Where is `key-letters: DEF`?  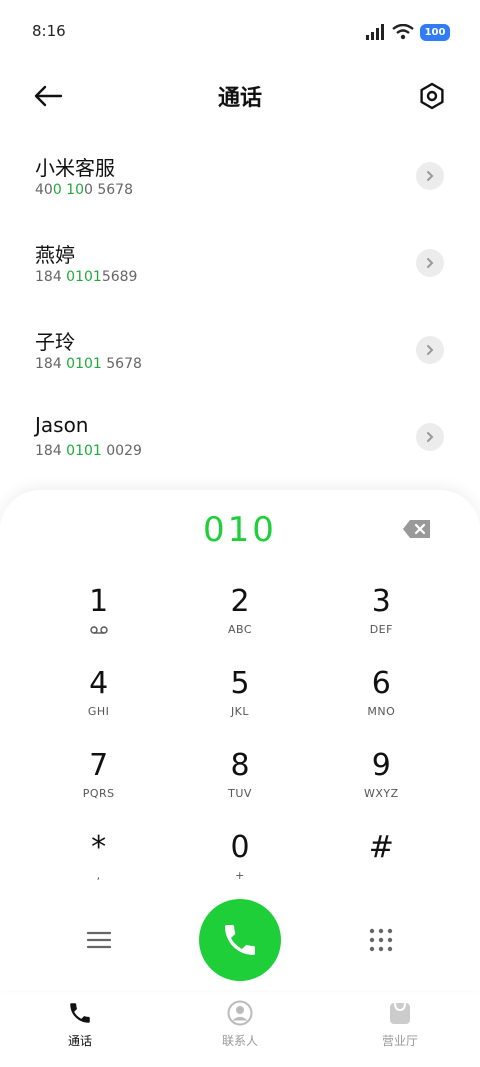 key-letters: DEF is located at coordinates (381, 629).